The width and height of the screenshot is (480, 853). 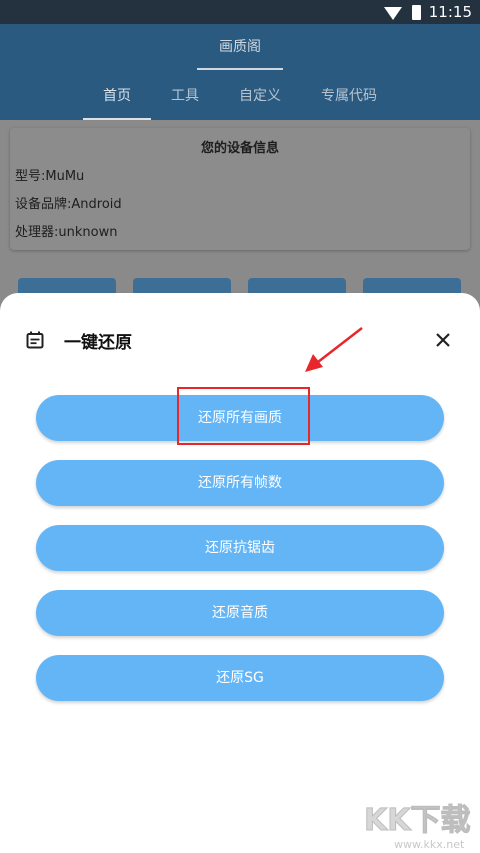 What do you see at coordinates (240, 613) in the screenshot?
I see `restore-audio-quality-button: 还原音质` at bounding box center [240, 613].